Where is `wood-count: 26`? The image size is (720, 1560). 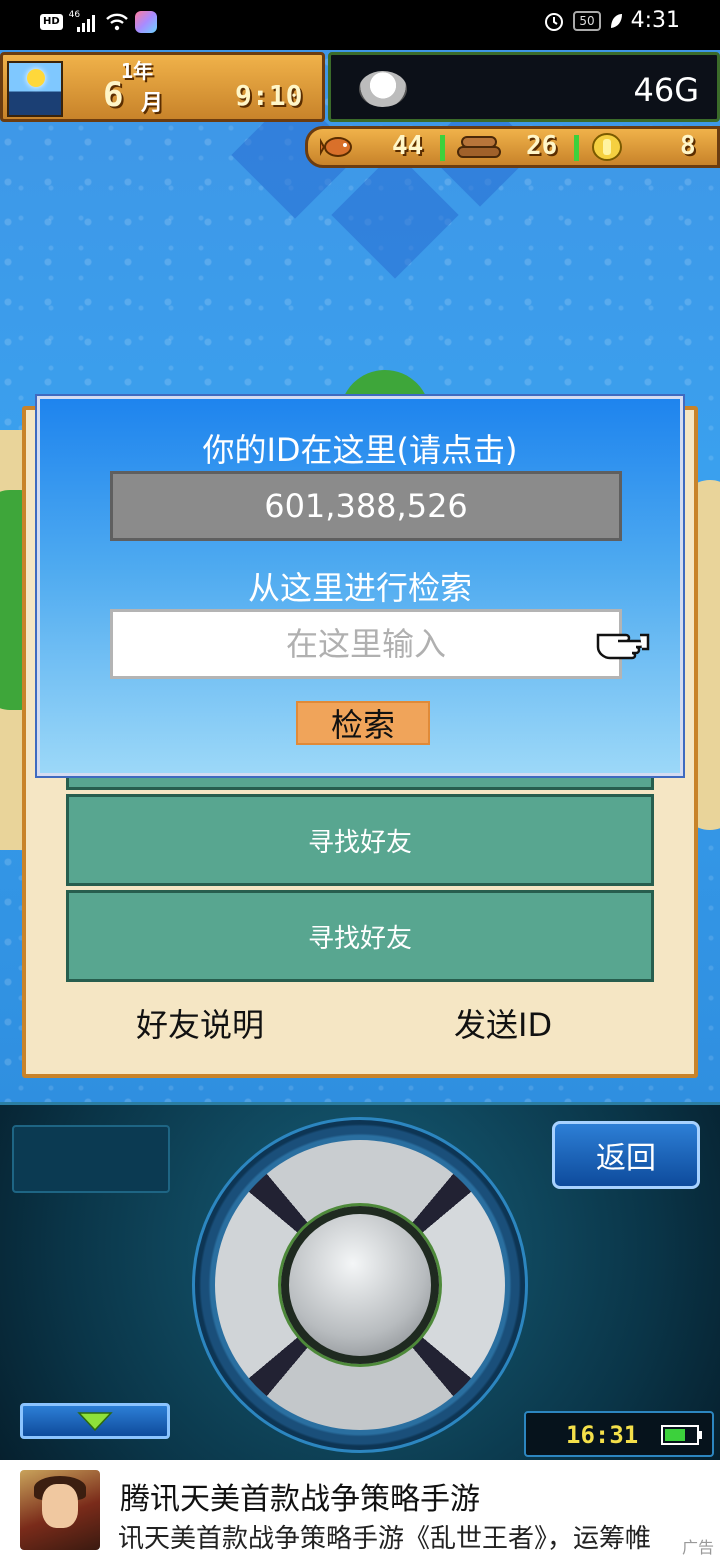
wood-count: 26 is located at coordinates (542, 146).